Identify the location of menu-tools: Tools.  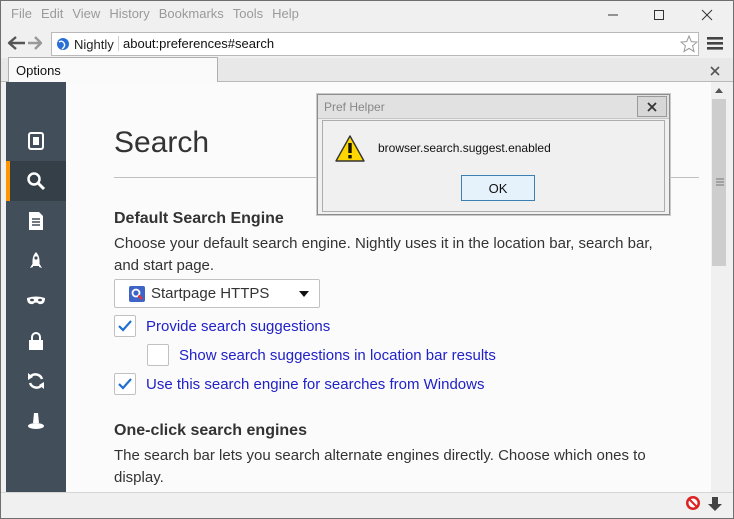
(248, 13).